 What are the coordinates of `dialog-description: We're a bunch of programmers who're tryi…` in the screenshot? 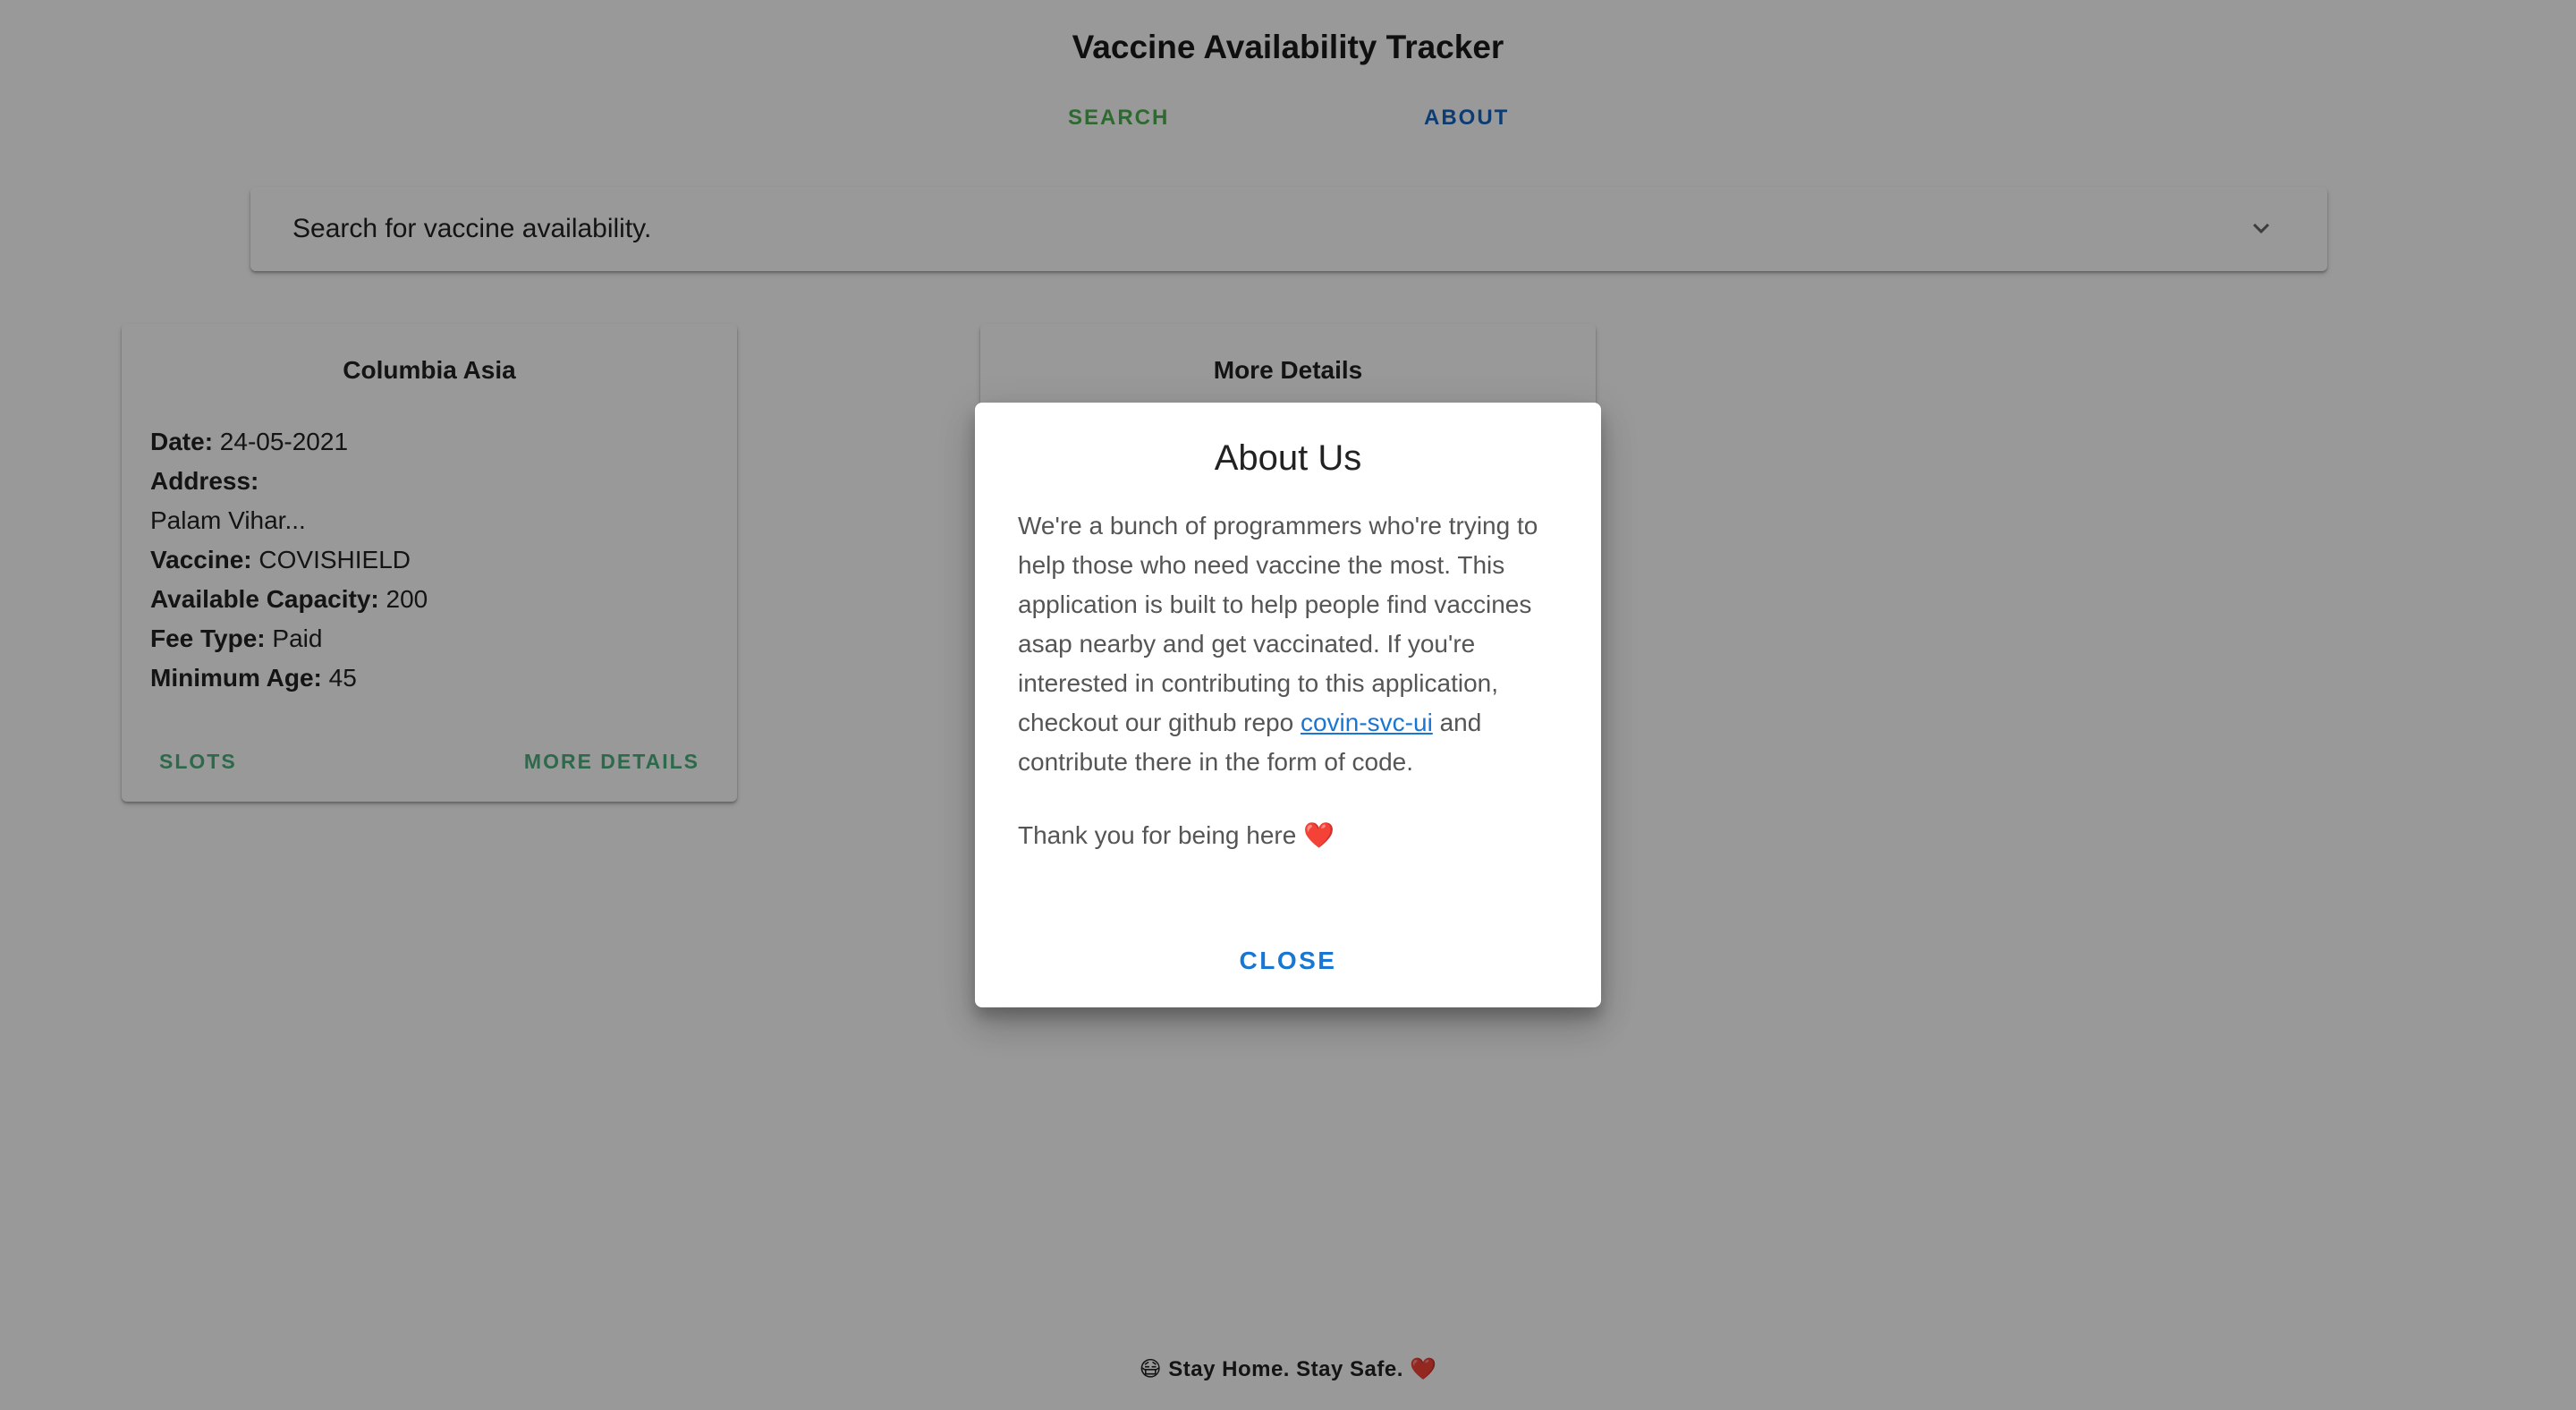 It's located at (1290, 644).